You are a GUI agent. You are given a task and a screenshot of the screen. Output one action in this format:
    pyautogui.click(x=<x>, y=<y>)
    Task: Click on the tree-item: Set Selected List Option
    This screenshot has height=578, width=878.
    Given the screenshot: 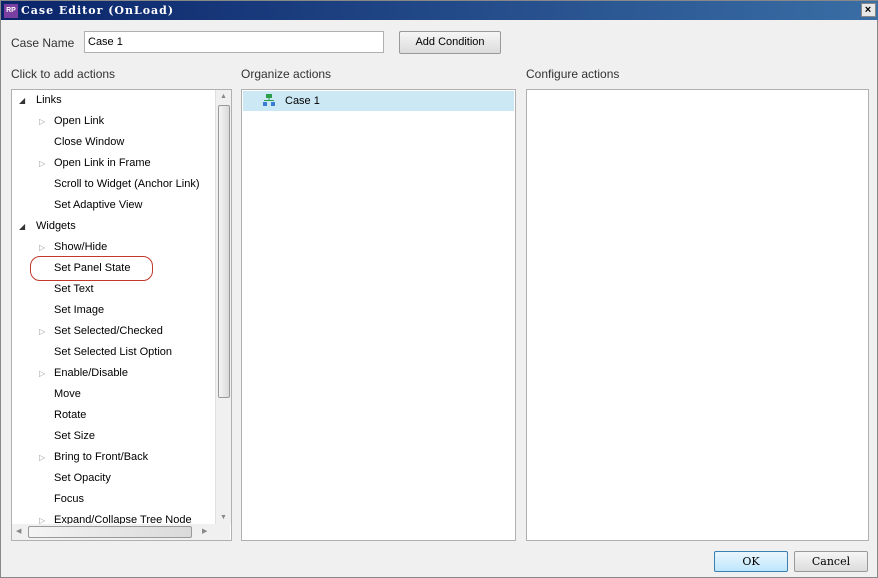 What is the action you would take?
    pyautogui.click(x=112, y=352)
    